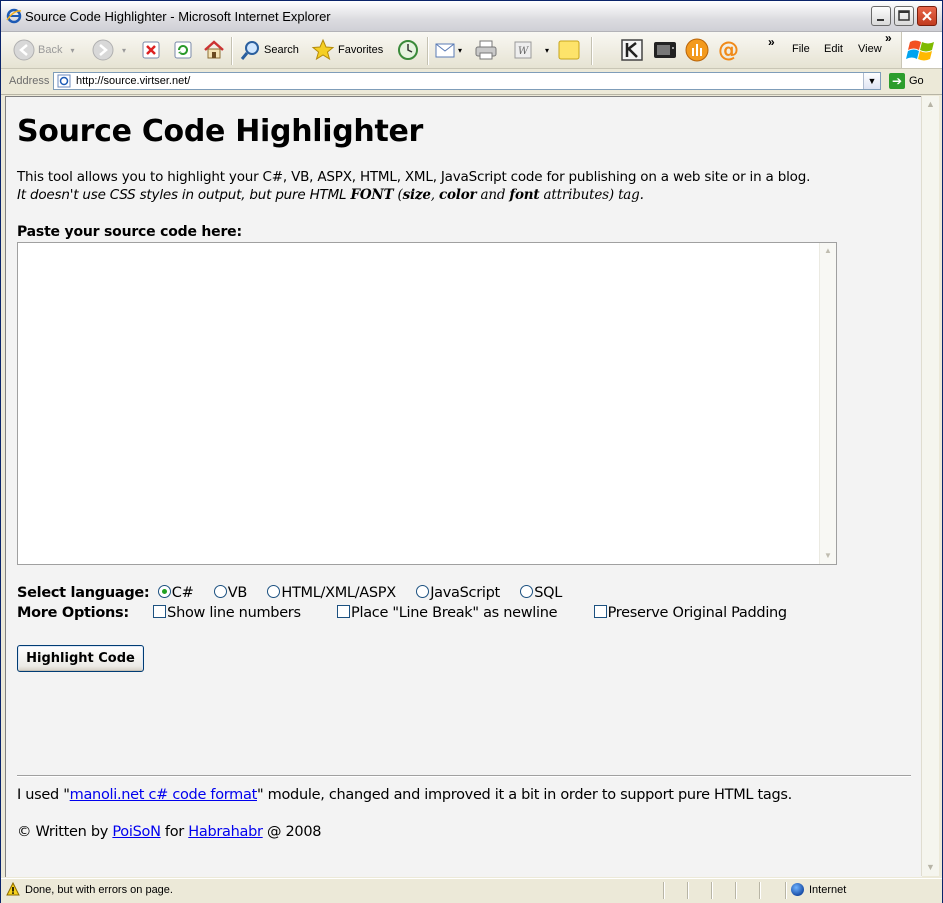 This screenshot has width=943, height=903. Describe the element at coordinates (460, 50) in the screenshot. I see `mail-dropdown-icon: ▾` at that location.